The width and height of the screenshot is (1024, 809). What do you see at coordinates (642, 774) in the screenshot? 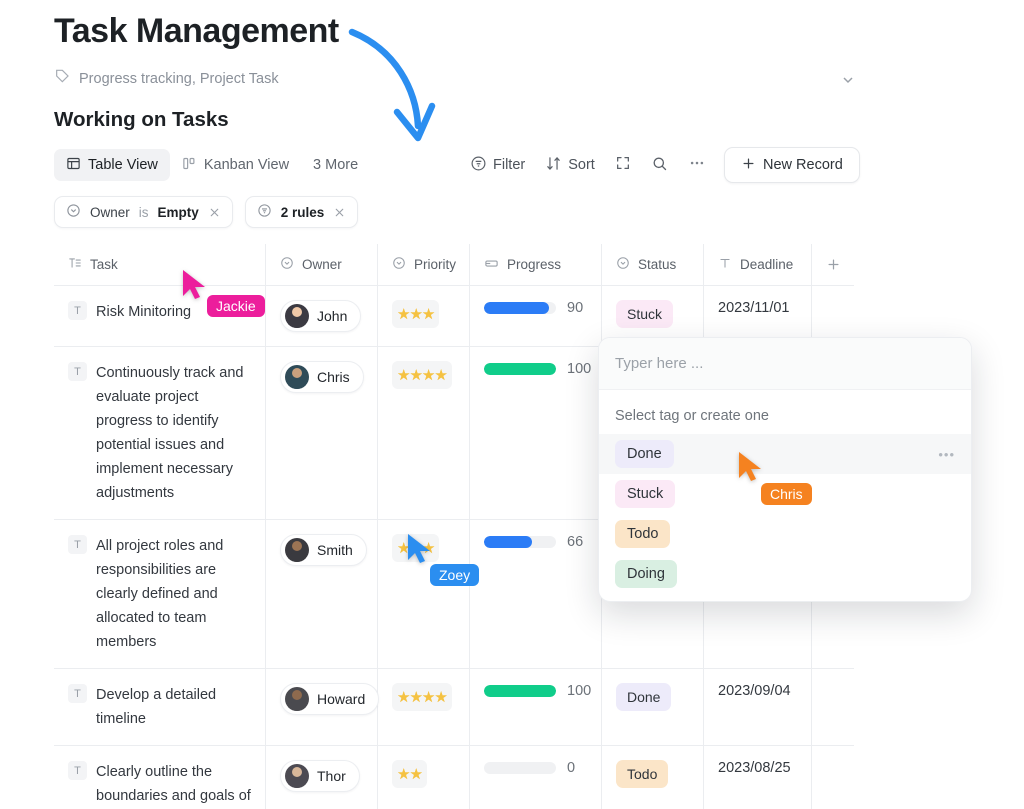
I see `status-badge: Todo` at bounding box center [642, 774].